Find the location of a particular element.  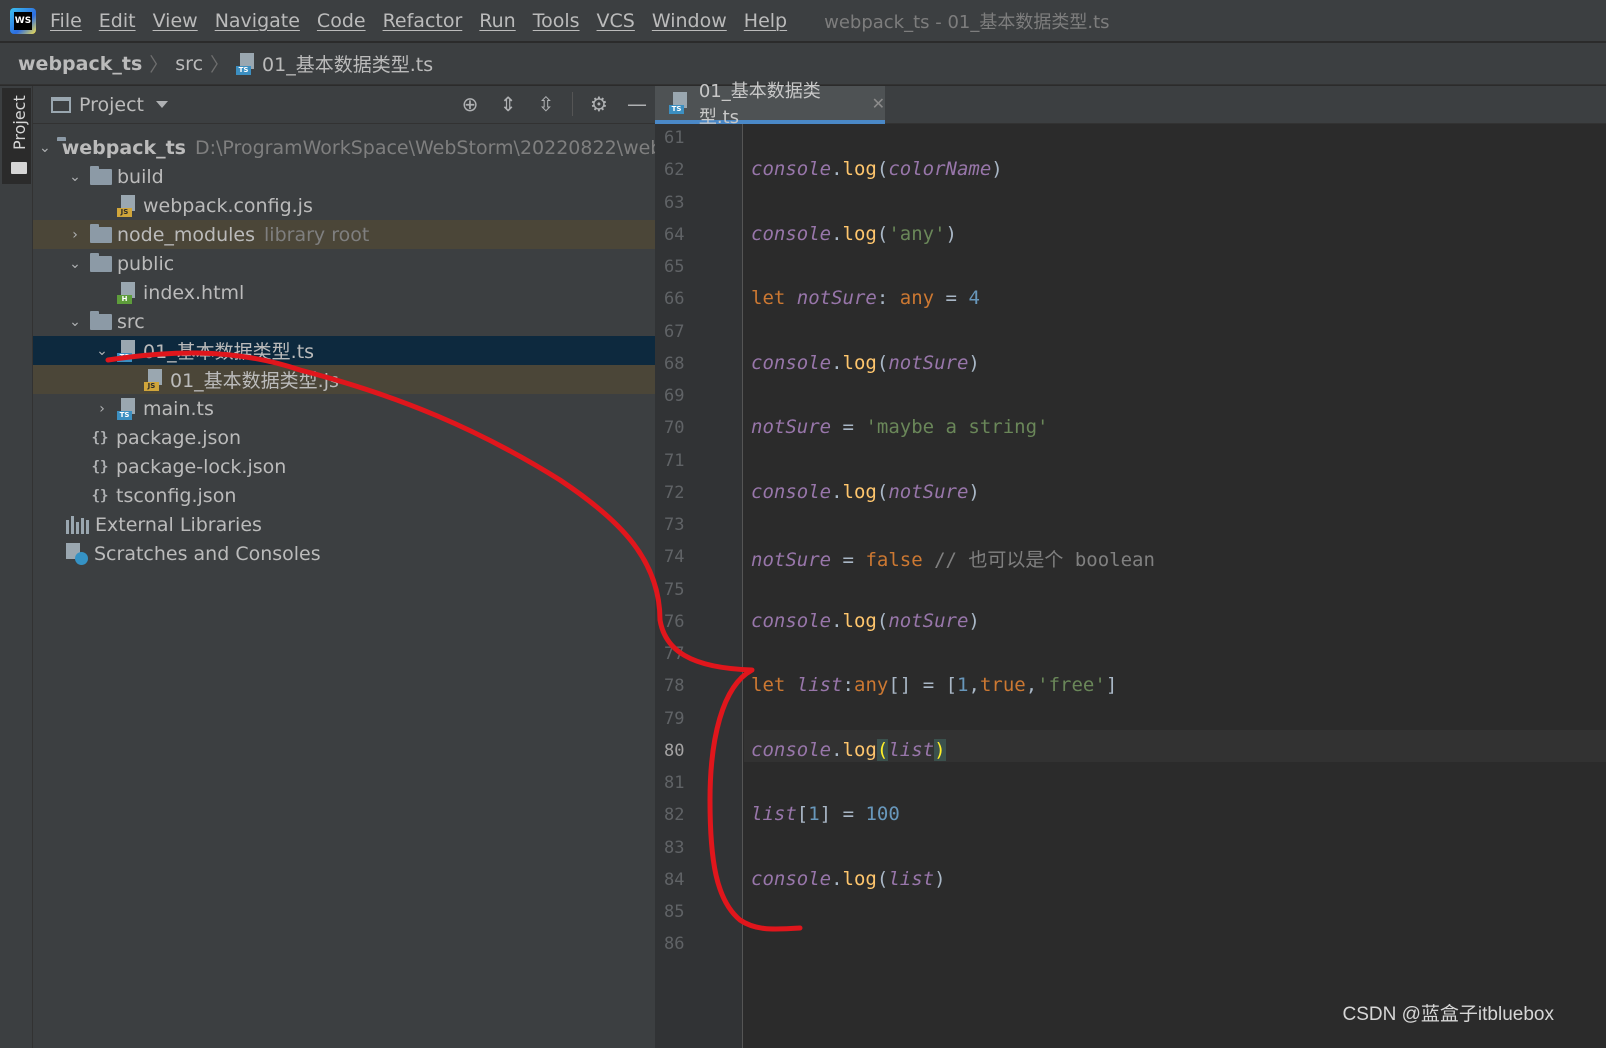

tree-item-main-ts: › TS main.ts is located at coordinates (344, 408).